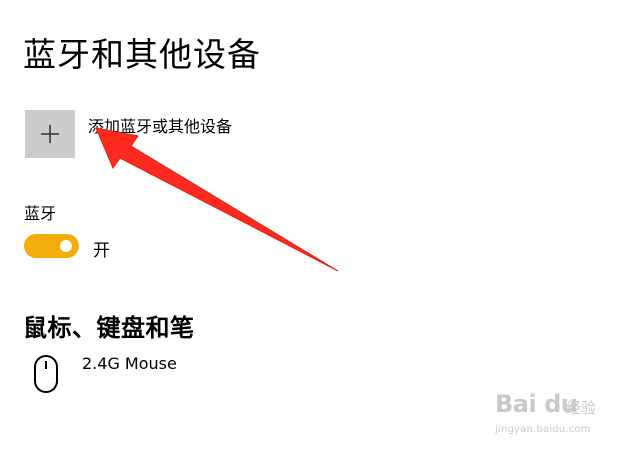 This screenshot has width=642, height=454. I want to click on baidu-watermark: Bai du 经验 jingyan.baidu.com, so click(555, 412).